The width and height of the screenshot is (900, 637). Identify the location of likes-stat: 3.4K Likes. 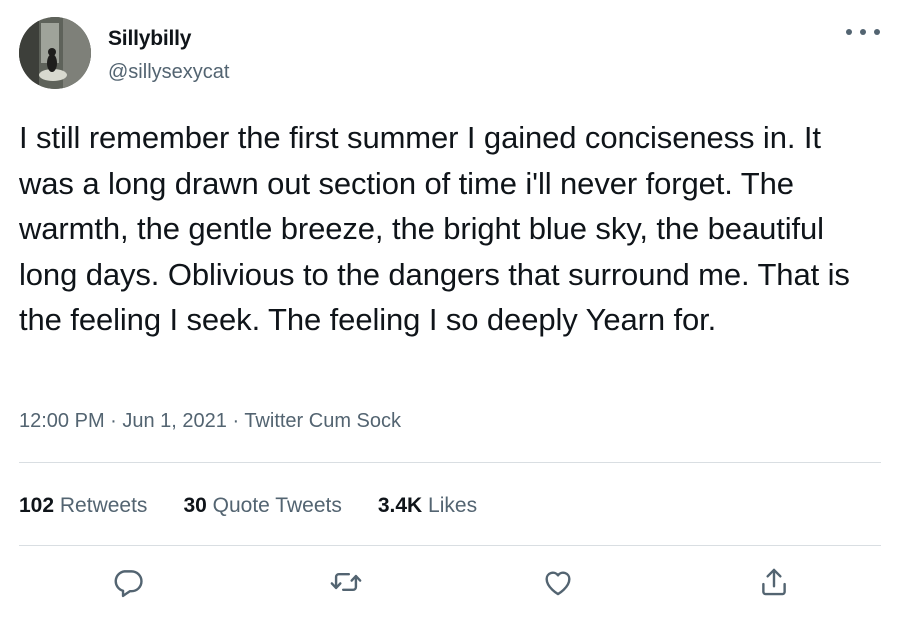
(427, 506).